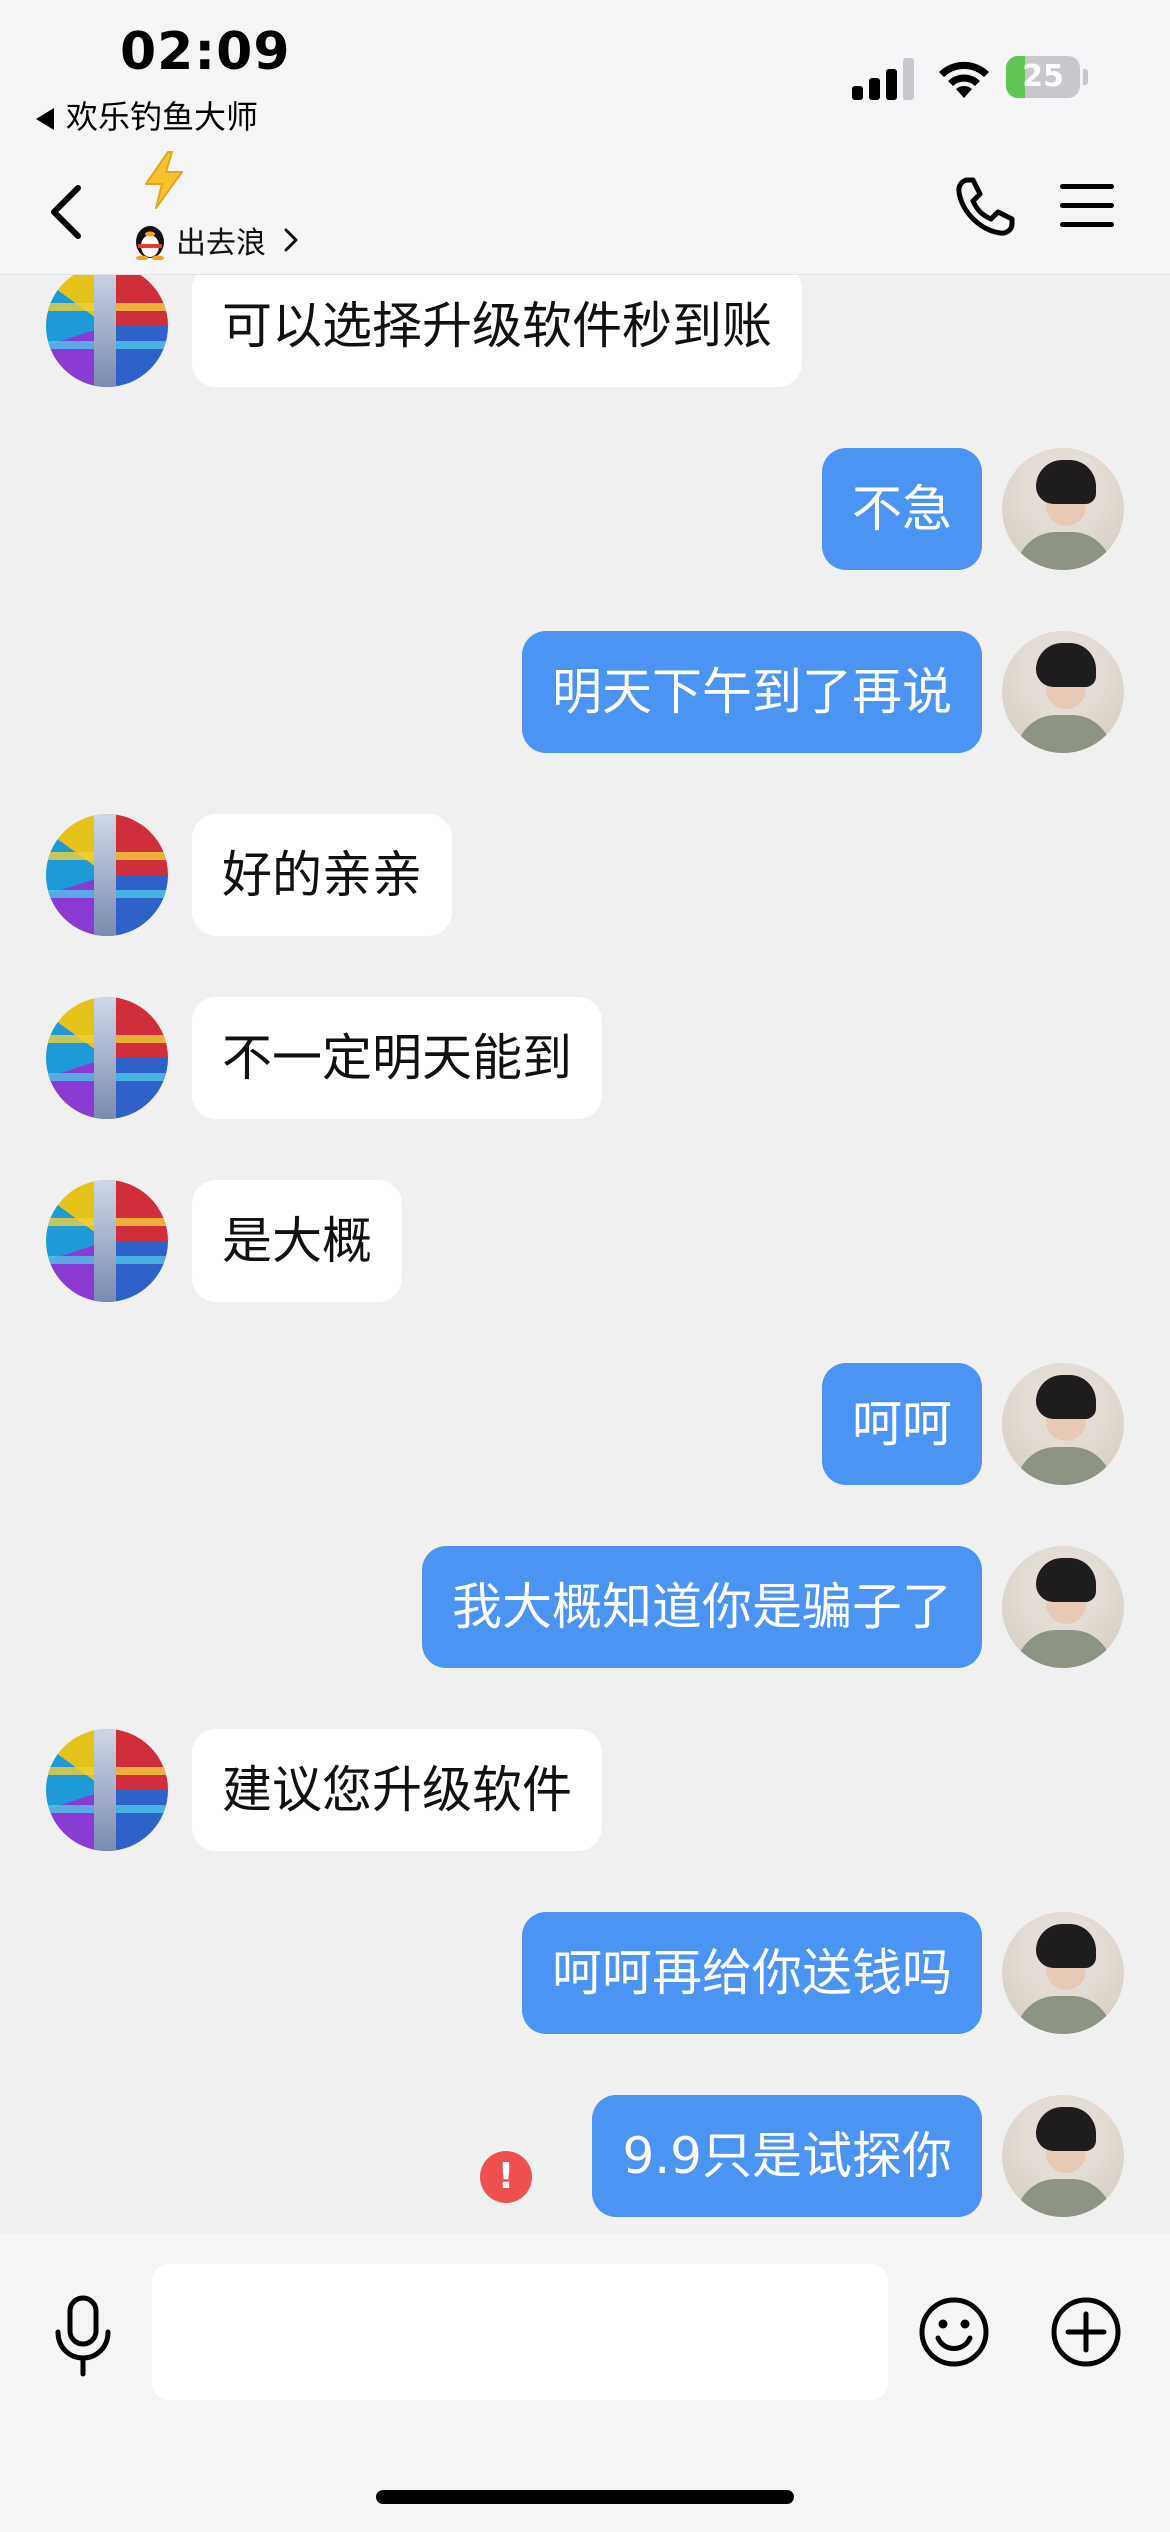  I want to click on input-bar, so click(585, 2383).